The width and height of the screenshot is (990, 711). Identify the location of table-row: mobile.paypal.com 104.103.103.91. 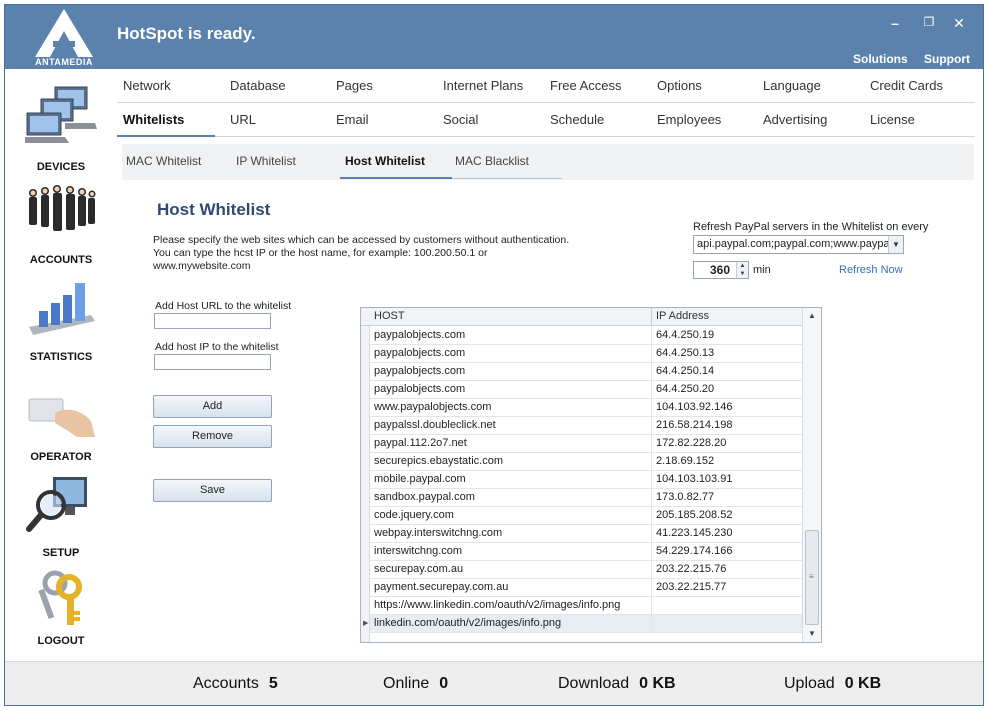
(586, 480).